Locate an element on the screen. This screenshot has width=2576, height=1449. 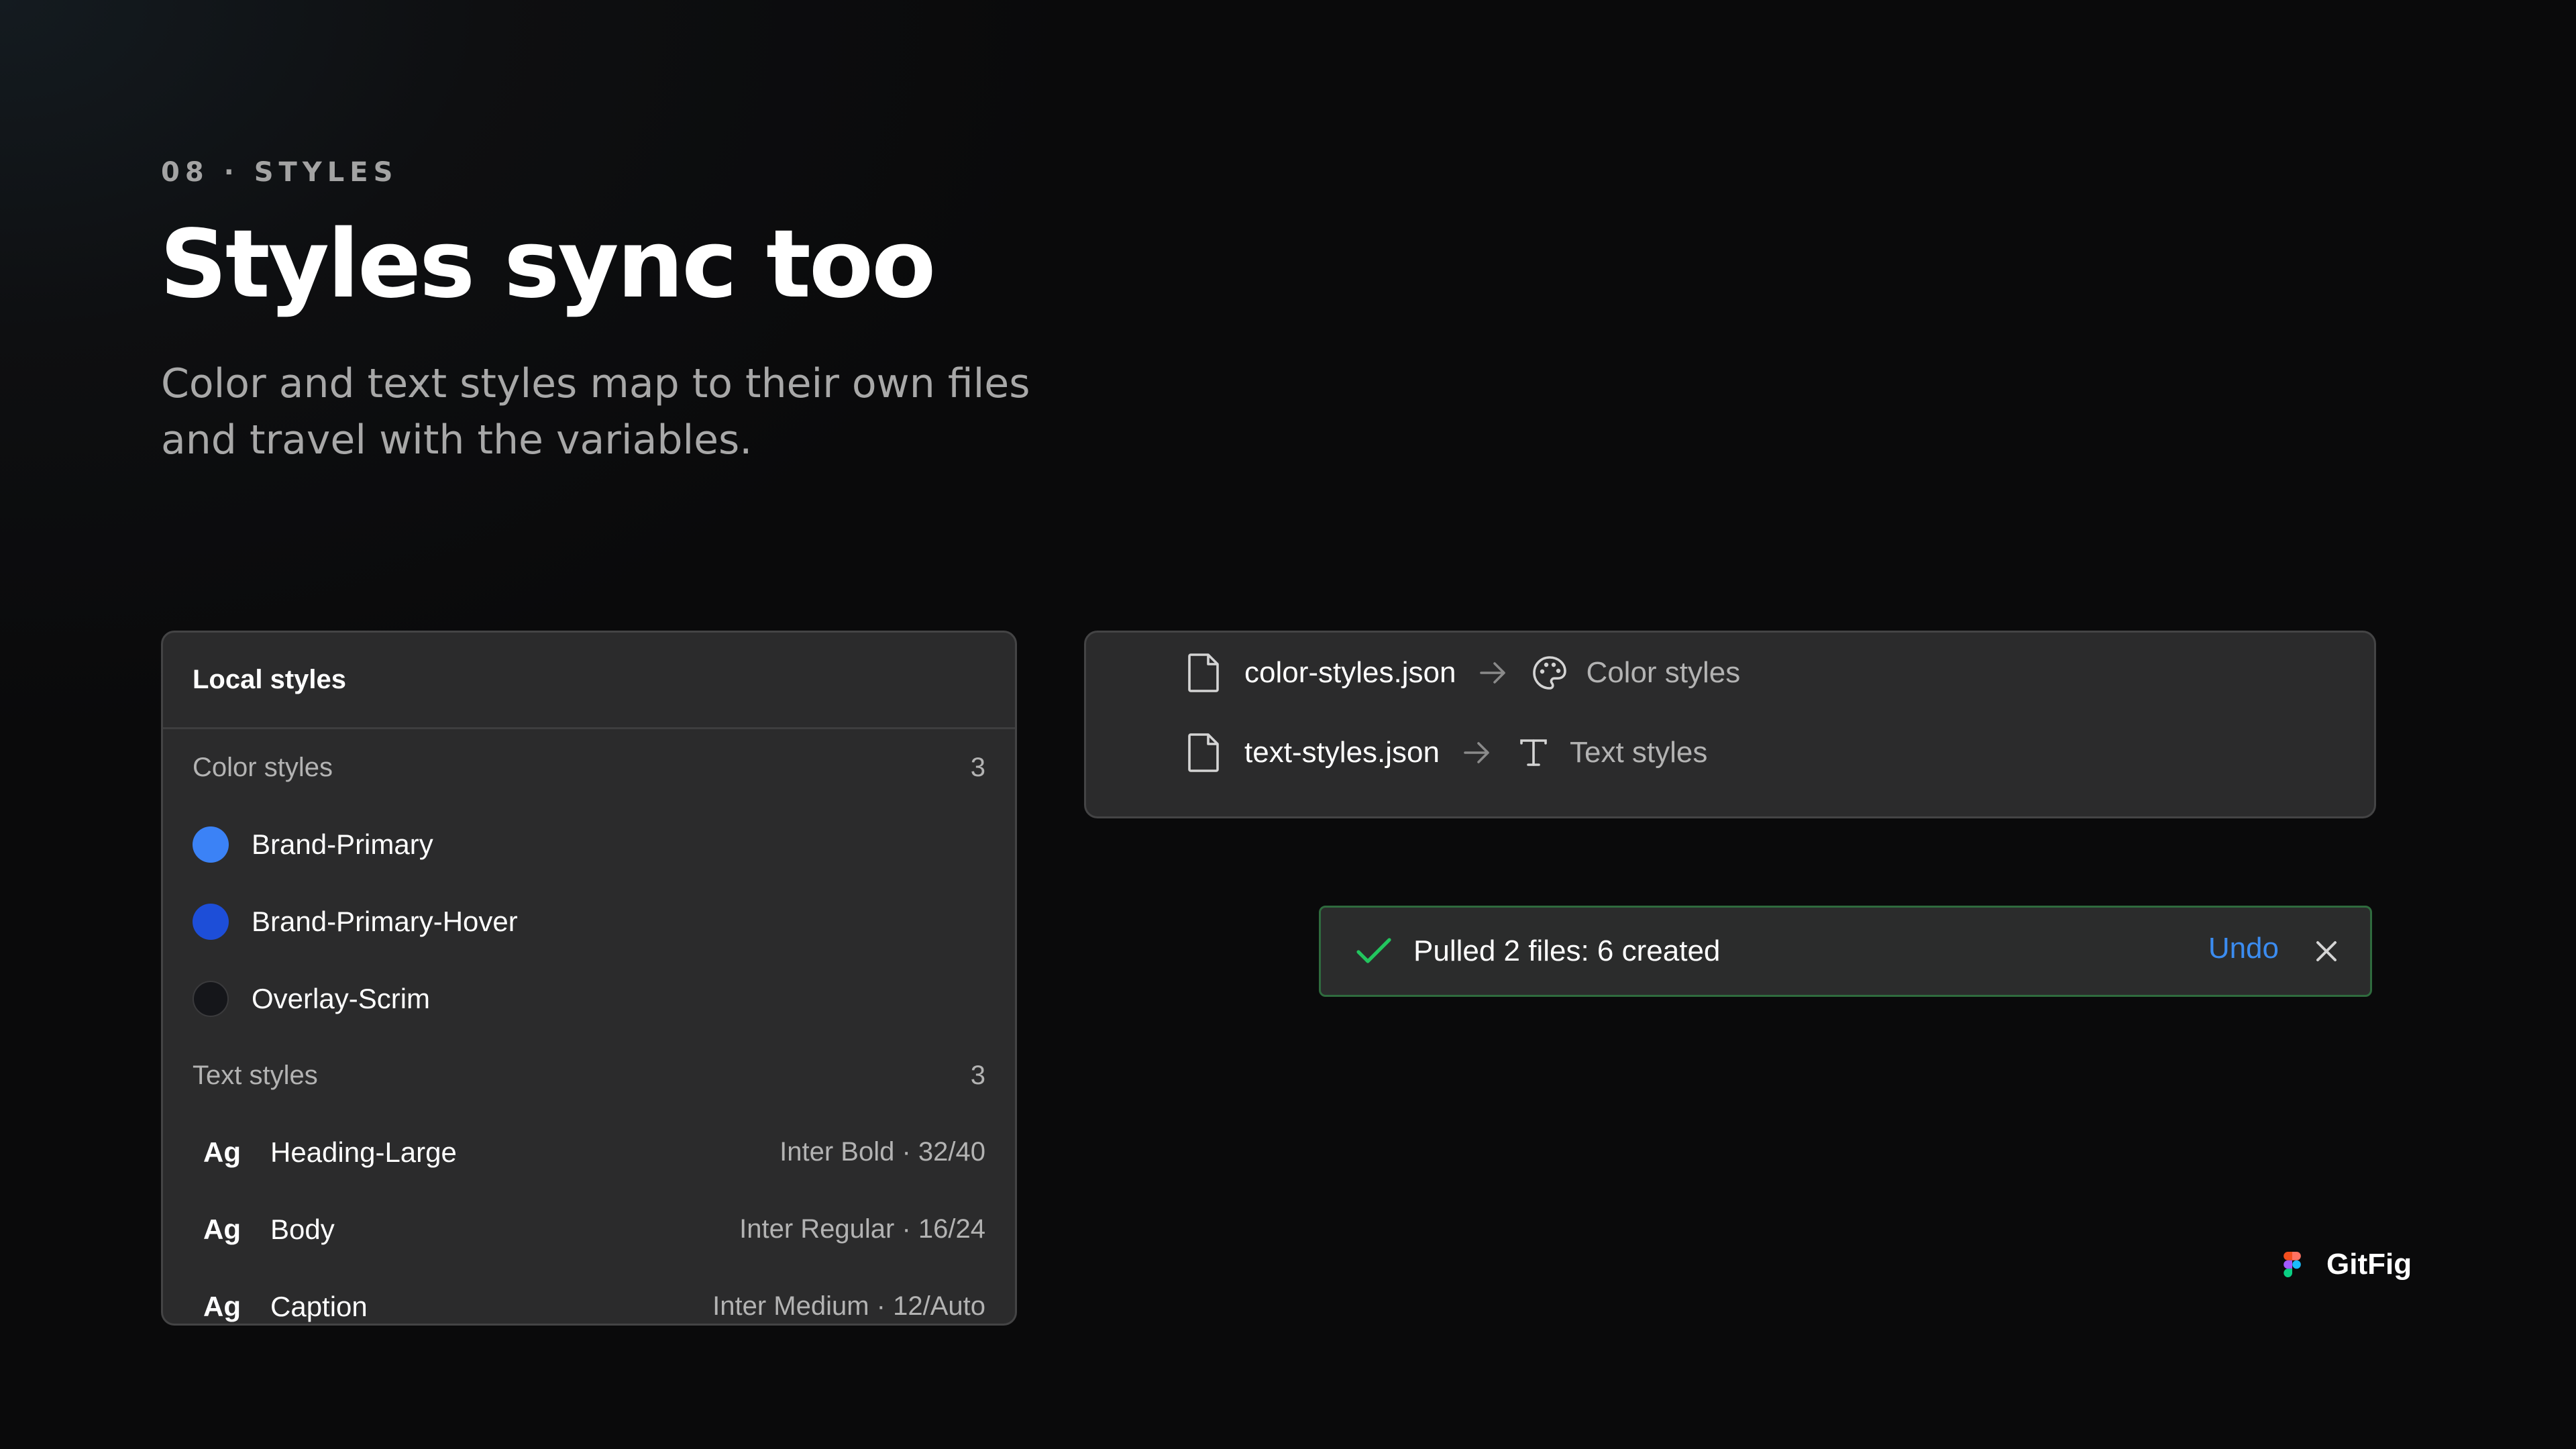
style-name: Caption is located at coordinates (319, 1306).